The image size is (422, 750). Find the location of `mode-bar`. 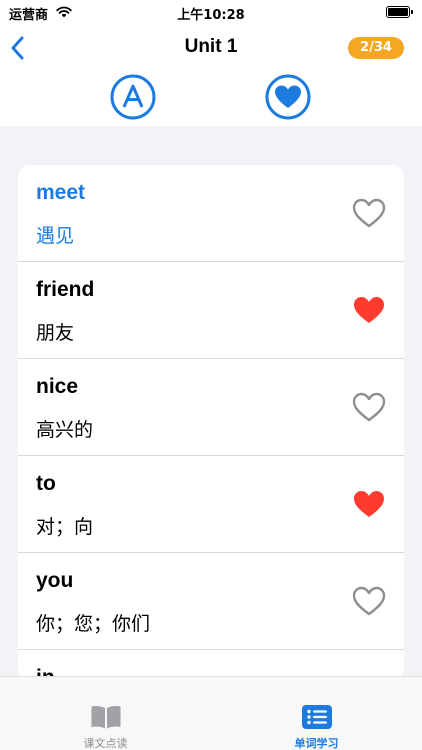

mode-bar is located at coordinates (211, 98).